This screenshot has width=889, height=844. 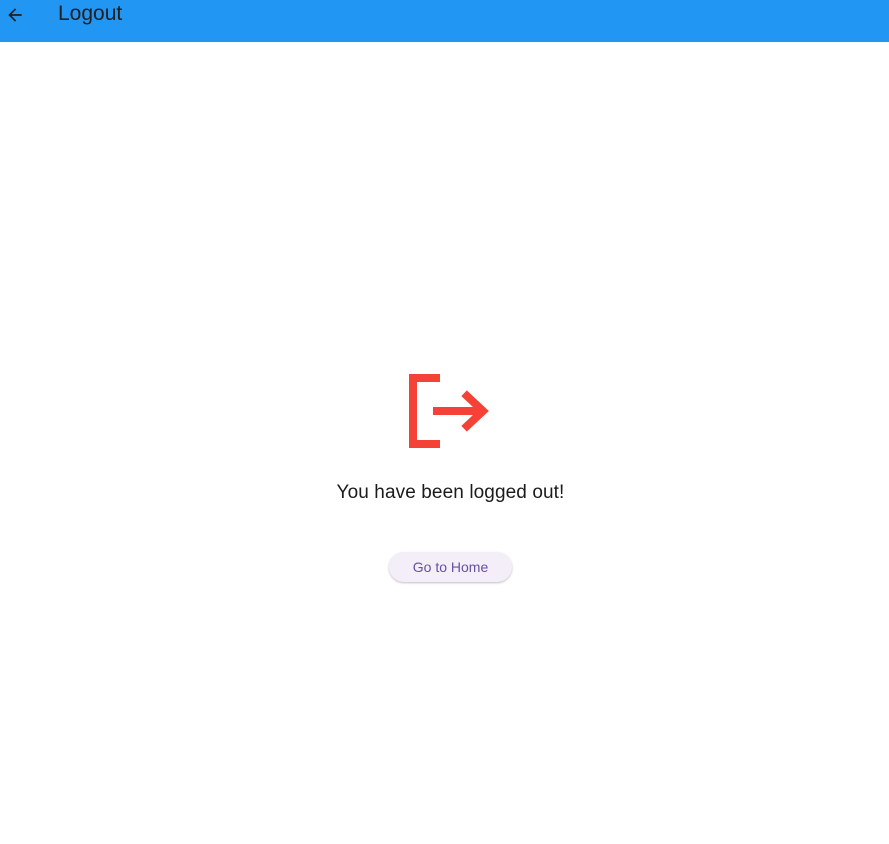 I want to click on go-home-button: Go to Home, so click(x=450, y=567).